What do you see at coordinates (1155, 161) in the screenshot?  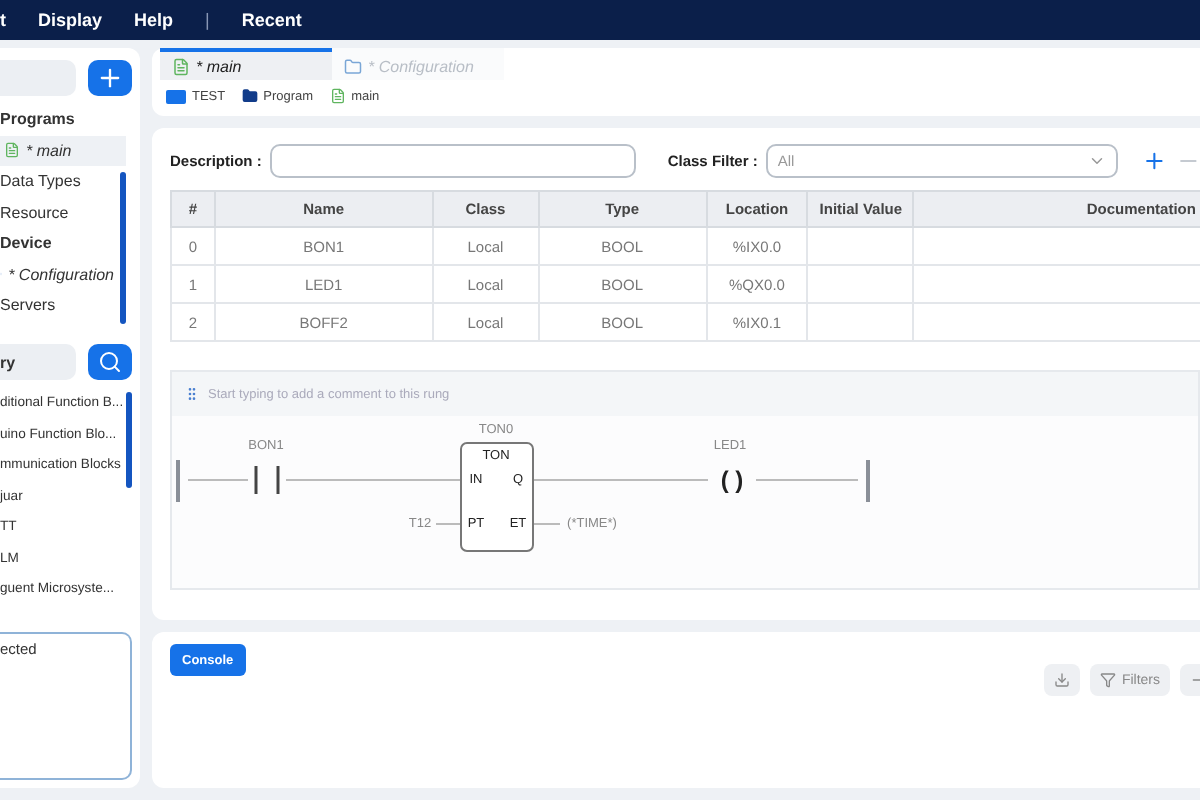 I see `add-icon` at bounding box center [1155, 161].